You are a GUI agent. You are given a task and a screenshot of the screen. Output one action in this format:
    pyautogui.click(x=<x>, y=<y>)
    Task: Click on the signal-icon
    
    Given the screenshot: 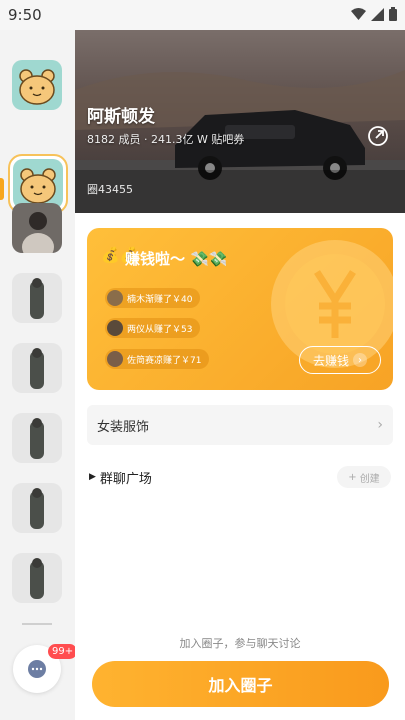 What is the action you would take?
    pyautogui.click(x=377, y=14)
    